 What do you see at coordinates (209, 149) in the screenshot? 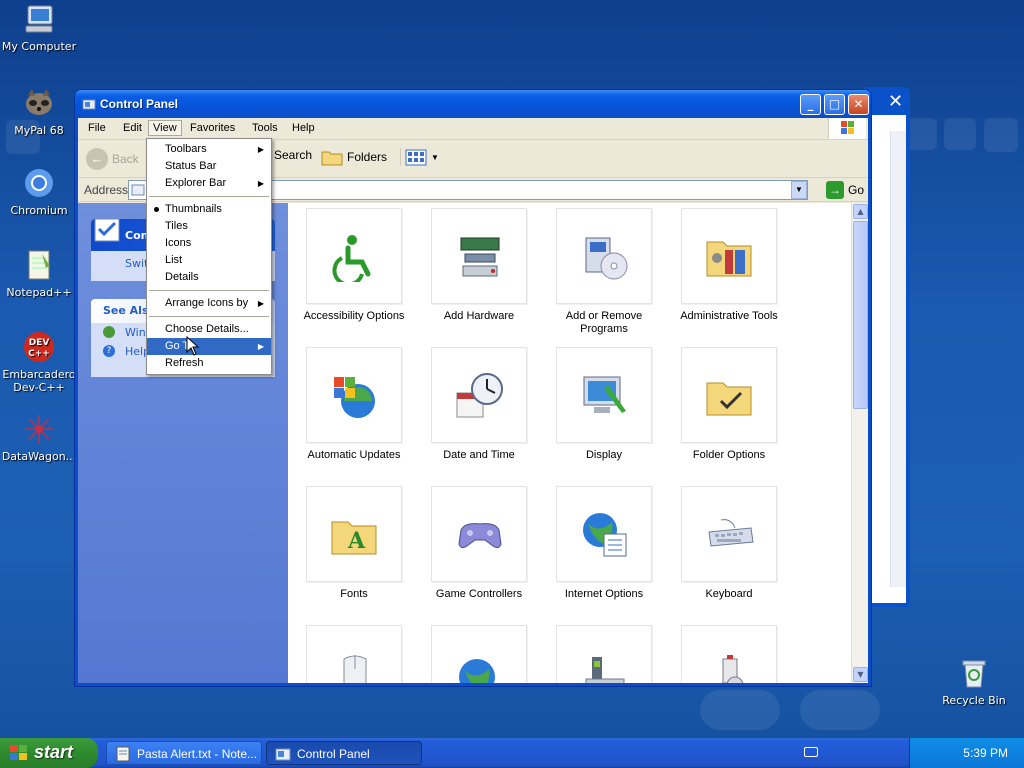
I see `menu-item-toolbars: Toolbars ▶` at bounding box center [209, 149].